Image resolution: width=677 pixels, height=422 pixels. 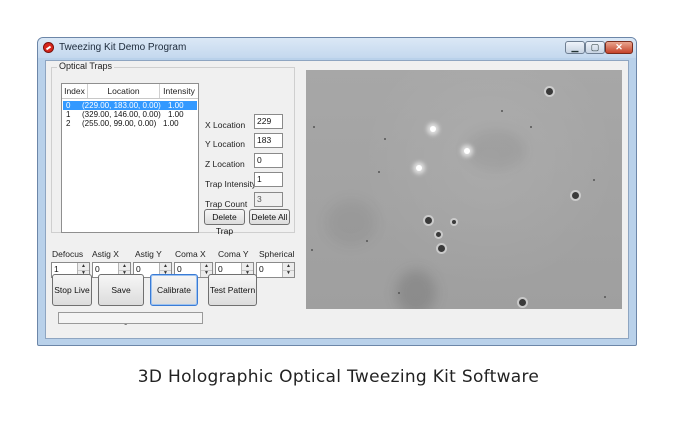 What do you see at coordinates (261, 269) in the screenshot?
I see `spherical-value: 0` at bounding box center [261, 269].